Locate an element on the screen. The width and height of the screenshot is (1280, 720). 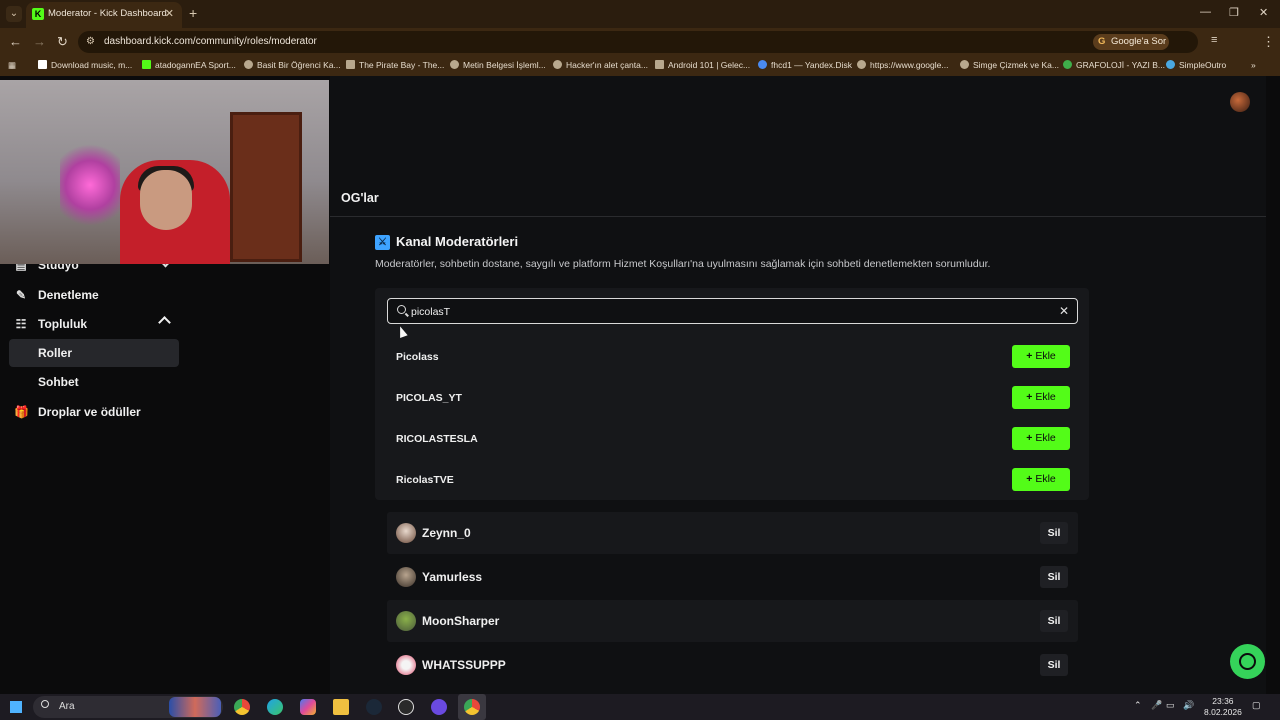
suggestion-name: RICOLASTESLA is located at coordinates (437, 439).